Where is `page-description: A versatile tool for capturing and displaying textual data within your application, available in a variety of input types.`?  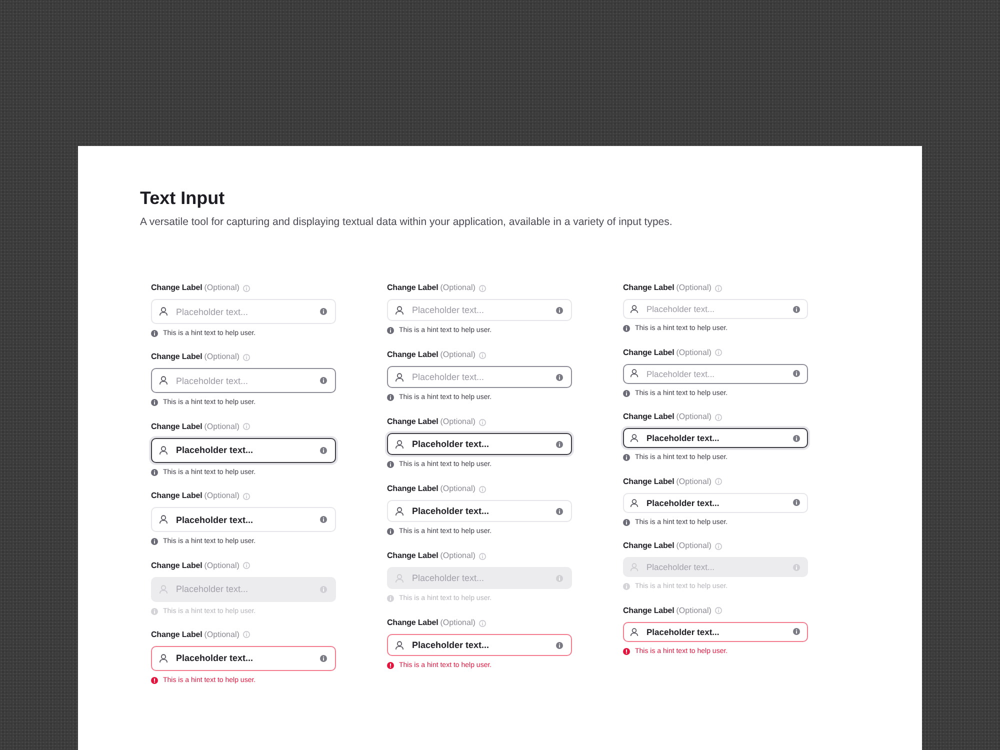 page-description: A versatile tool for capturing and displaying textual data within your application, available in a variety of input types. is located at coordinates (406, 222).